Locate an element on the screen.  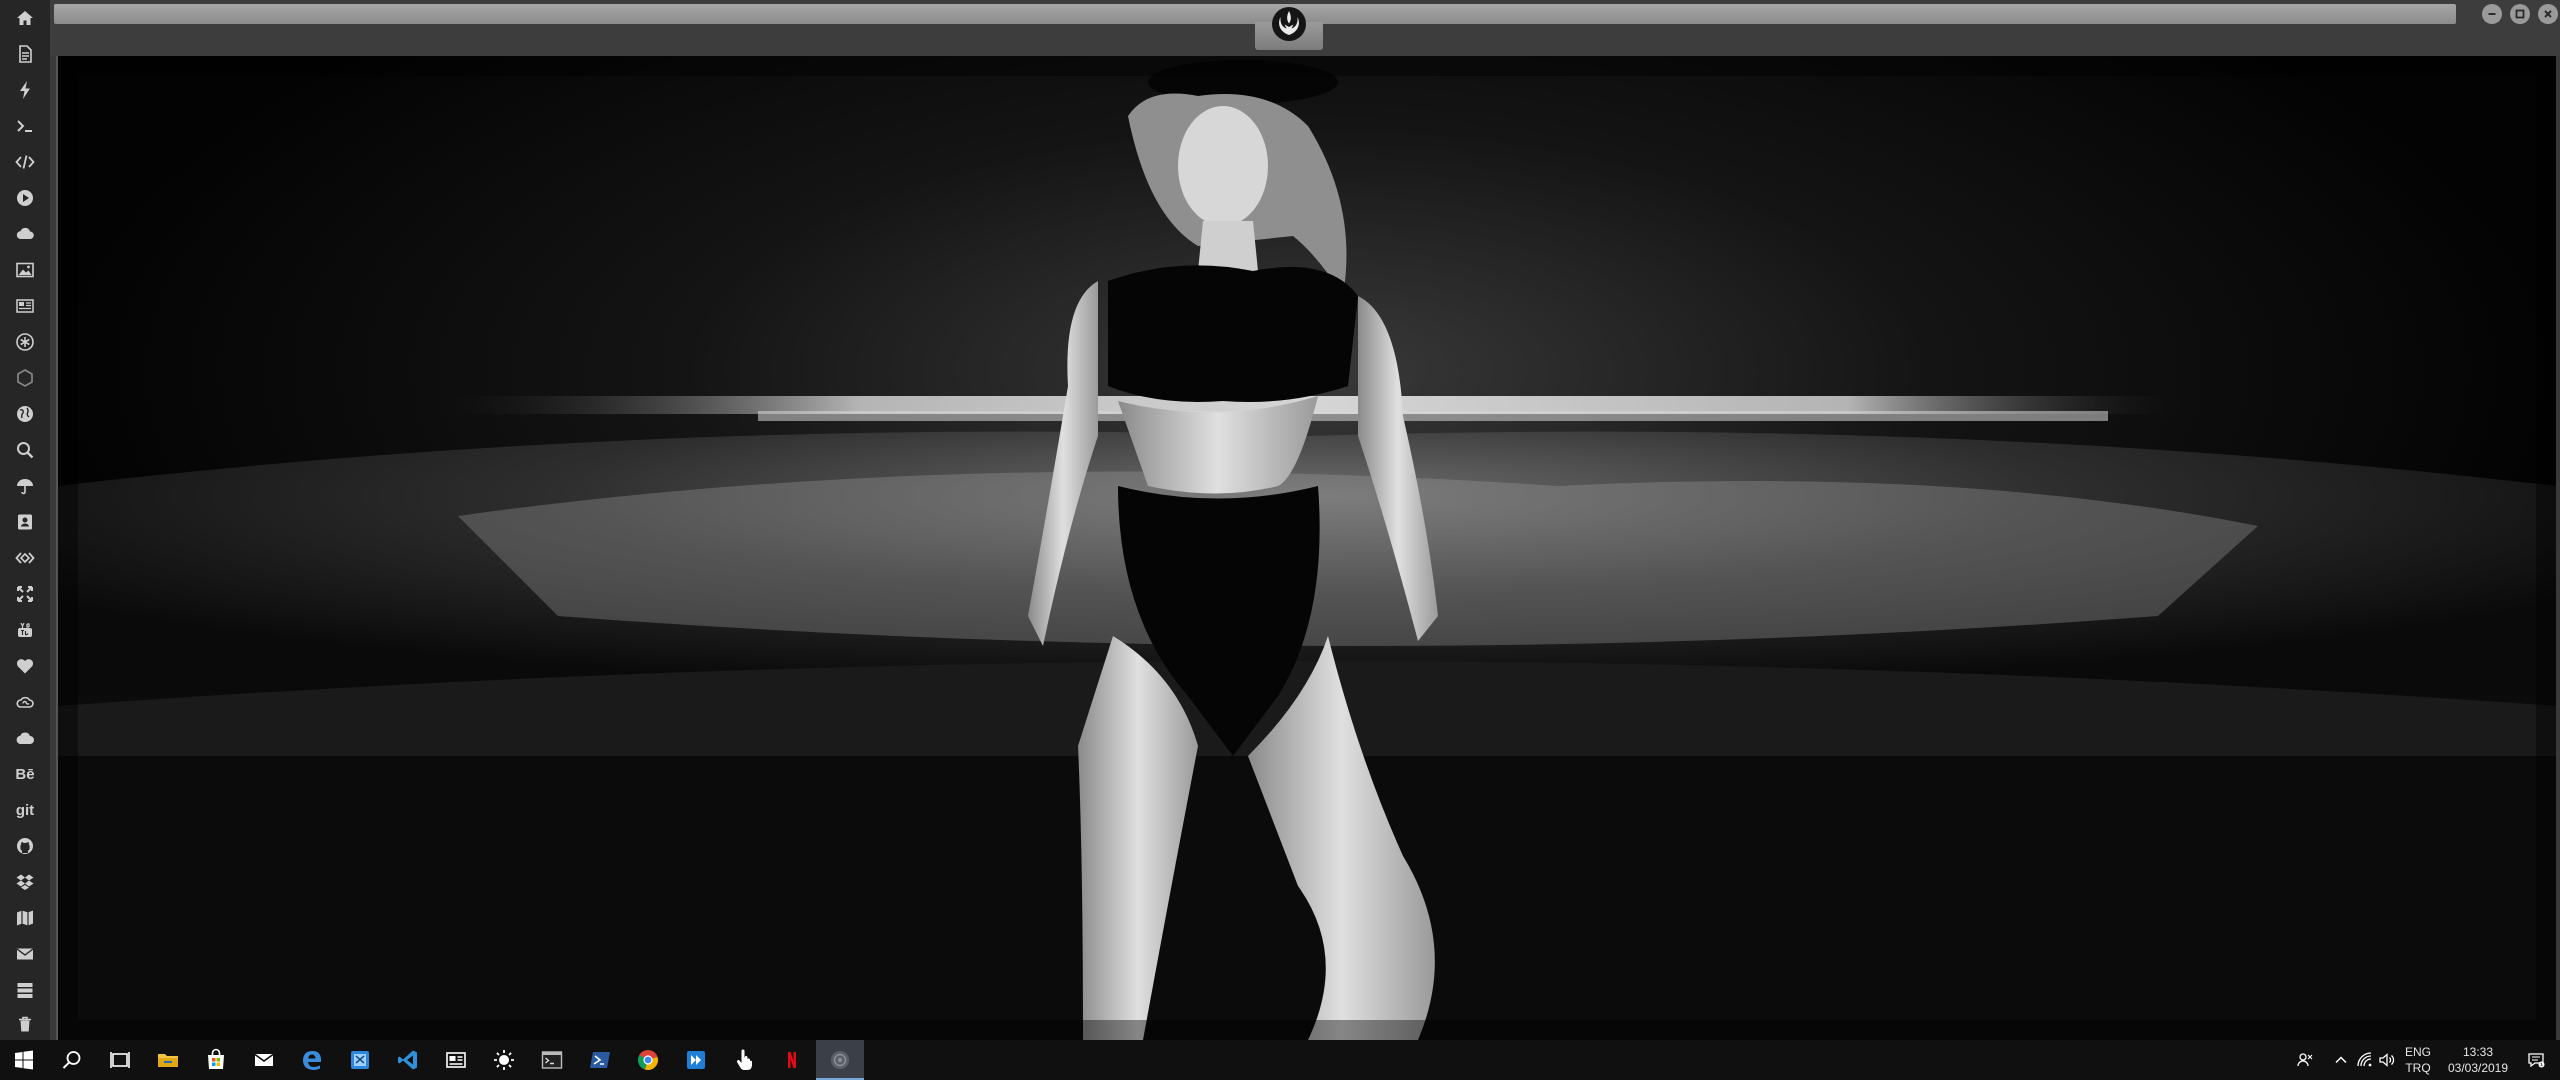
launcher-item-news is located at coordinates (25, 306).